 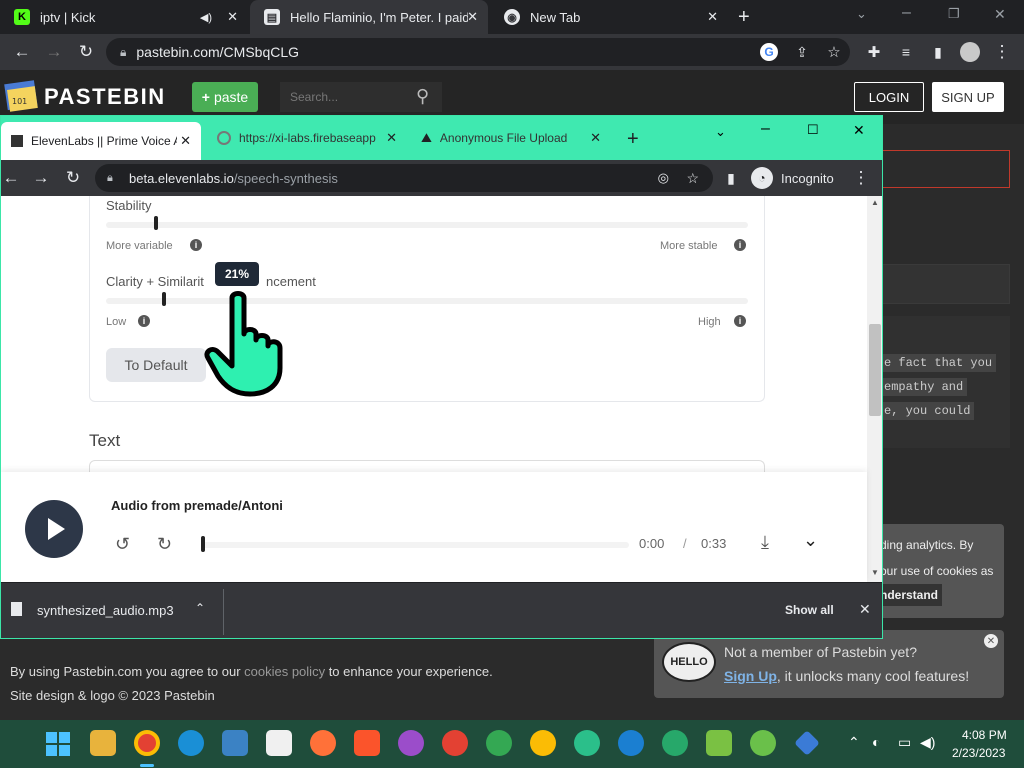 What do you see at coordinates (631, 743) in the screenshot?
I see `edge-beta-icon` at bounding box center [631, 743].